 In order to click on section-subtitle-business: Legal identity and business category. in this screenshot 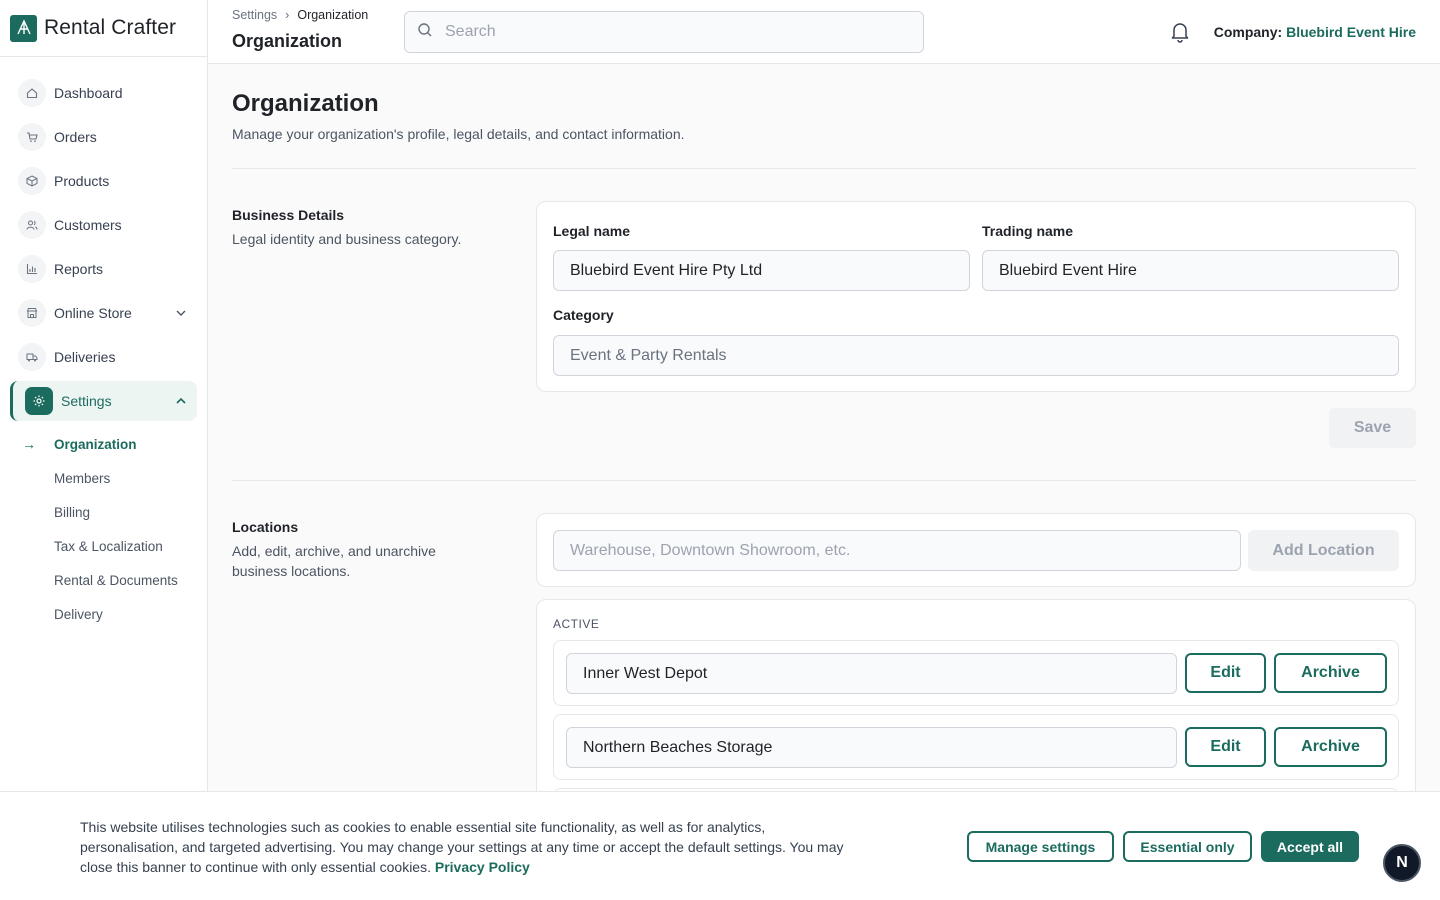, I will do `click(347, 239)`.